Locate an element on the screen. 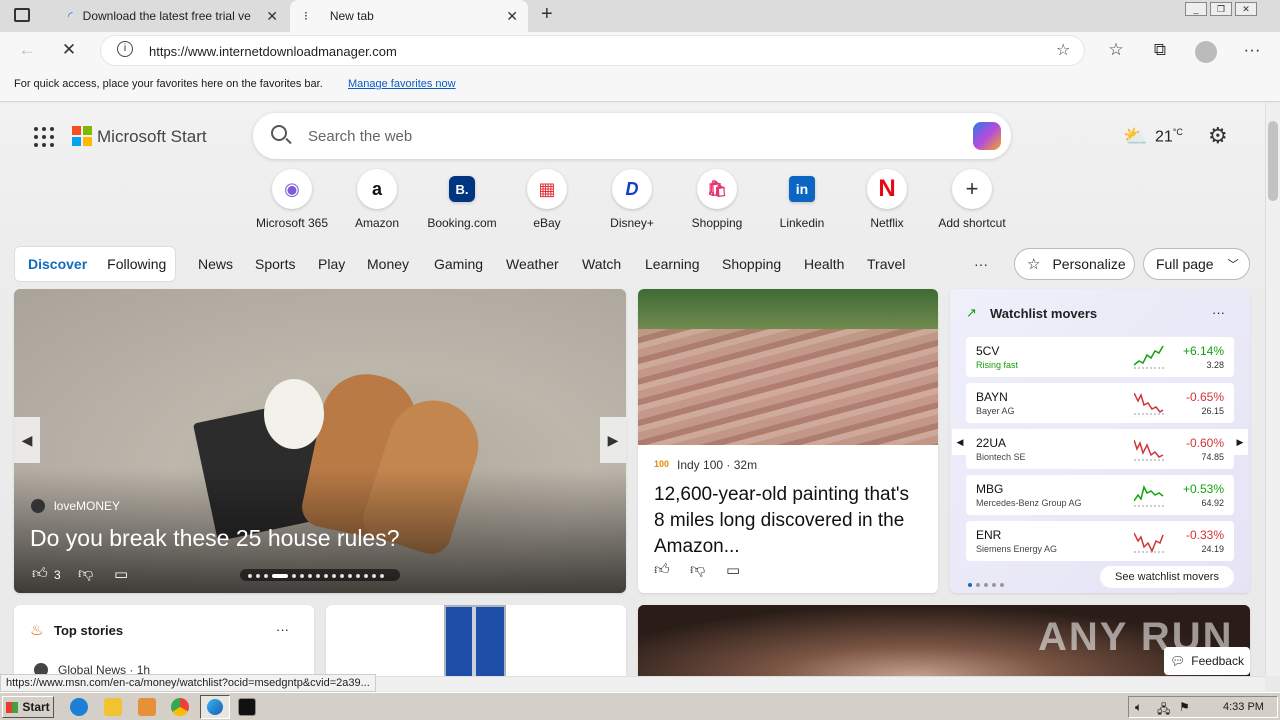 This screenshot has width=1280, height=720. nav-money: Money is located at coordinates (388, 264).